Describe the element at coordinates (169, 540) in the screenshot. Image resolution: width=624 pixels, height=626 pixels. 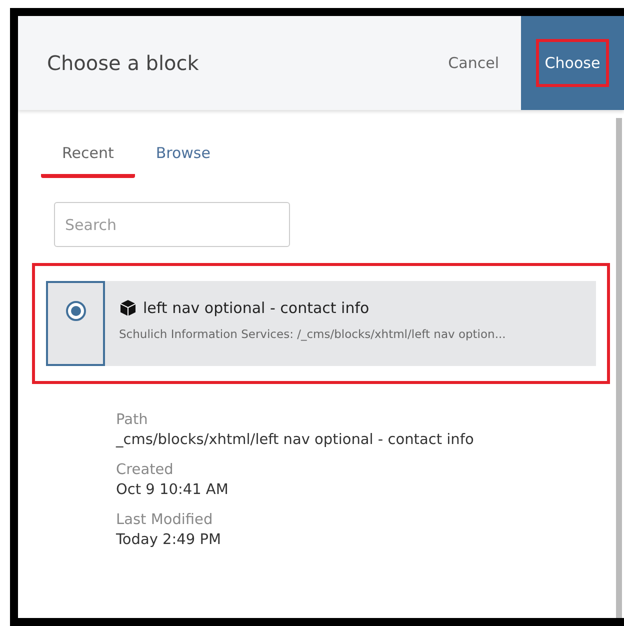
I see `detail-value: Today 2:49 PM` at that location.